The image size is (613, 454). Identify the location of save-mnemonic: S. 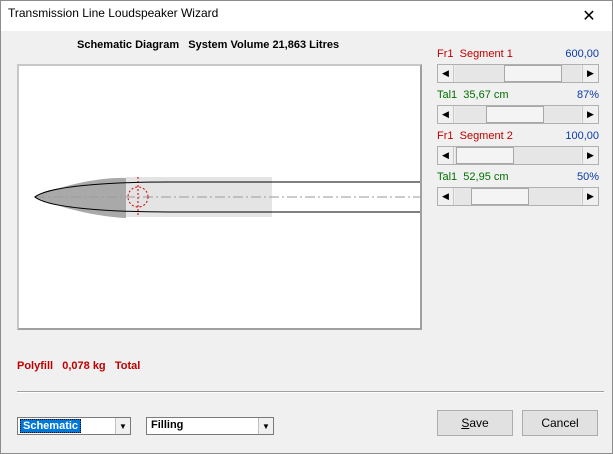
(465, 423).